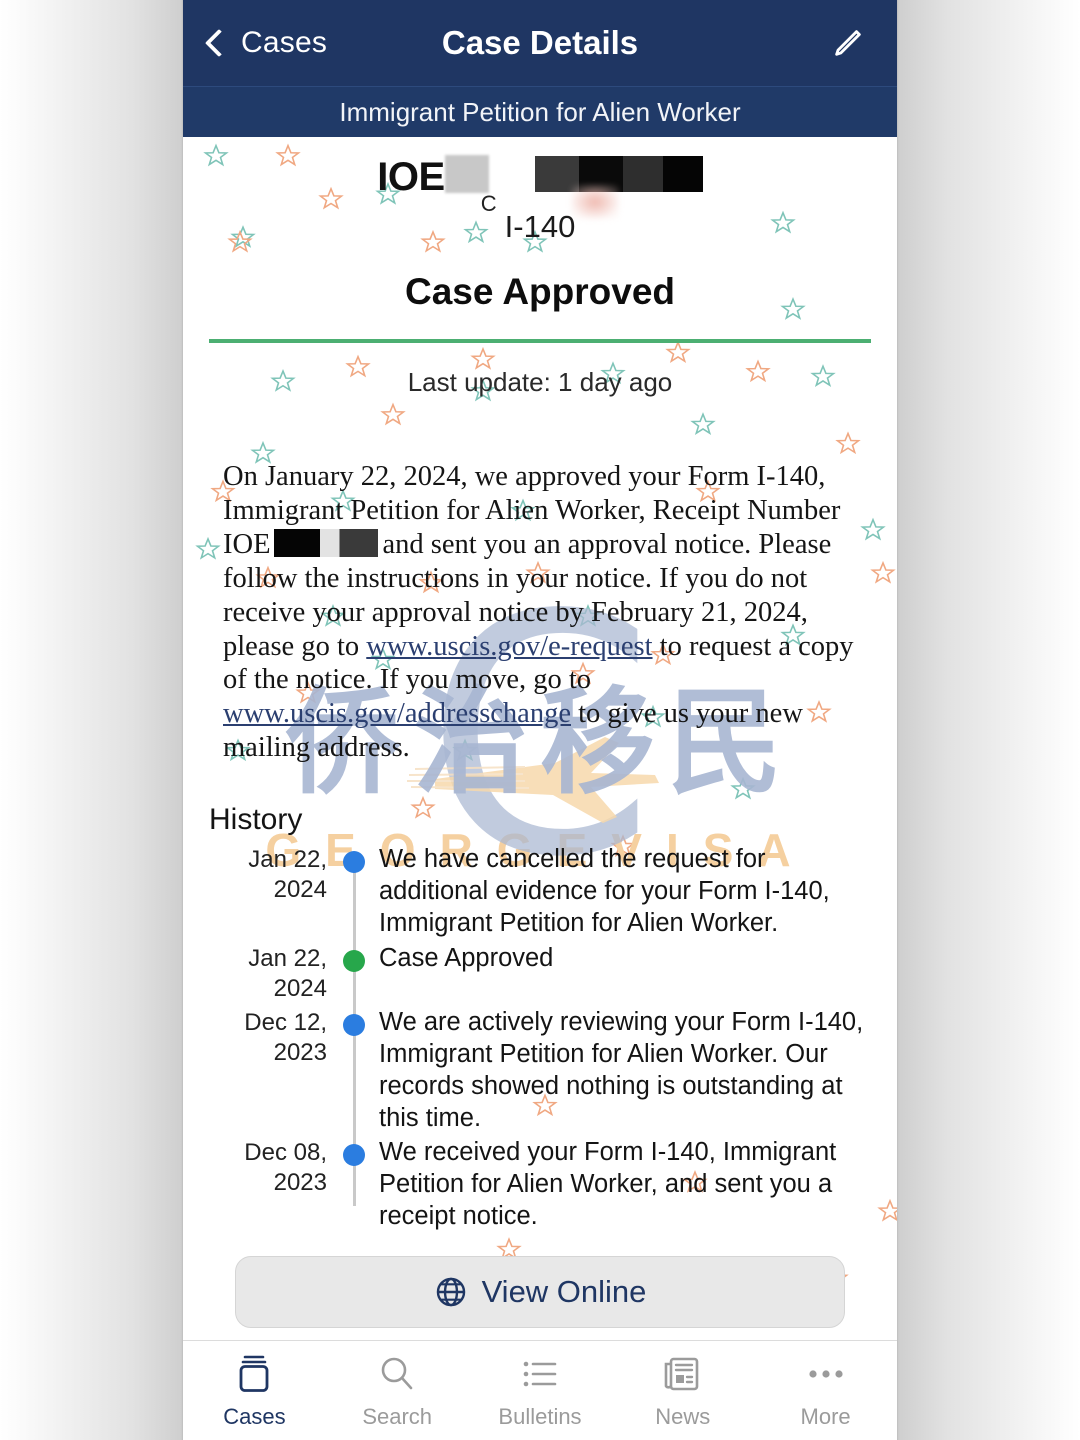  I want to click on tab-bulletins: Bulletins, so click(540, 1391).